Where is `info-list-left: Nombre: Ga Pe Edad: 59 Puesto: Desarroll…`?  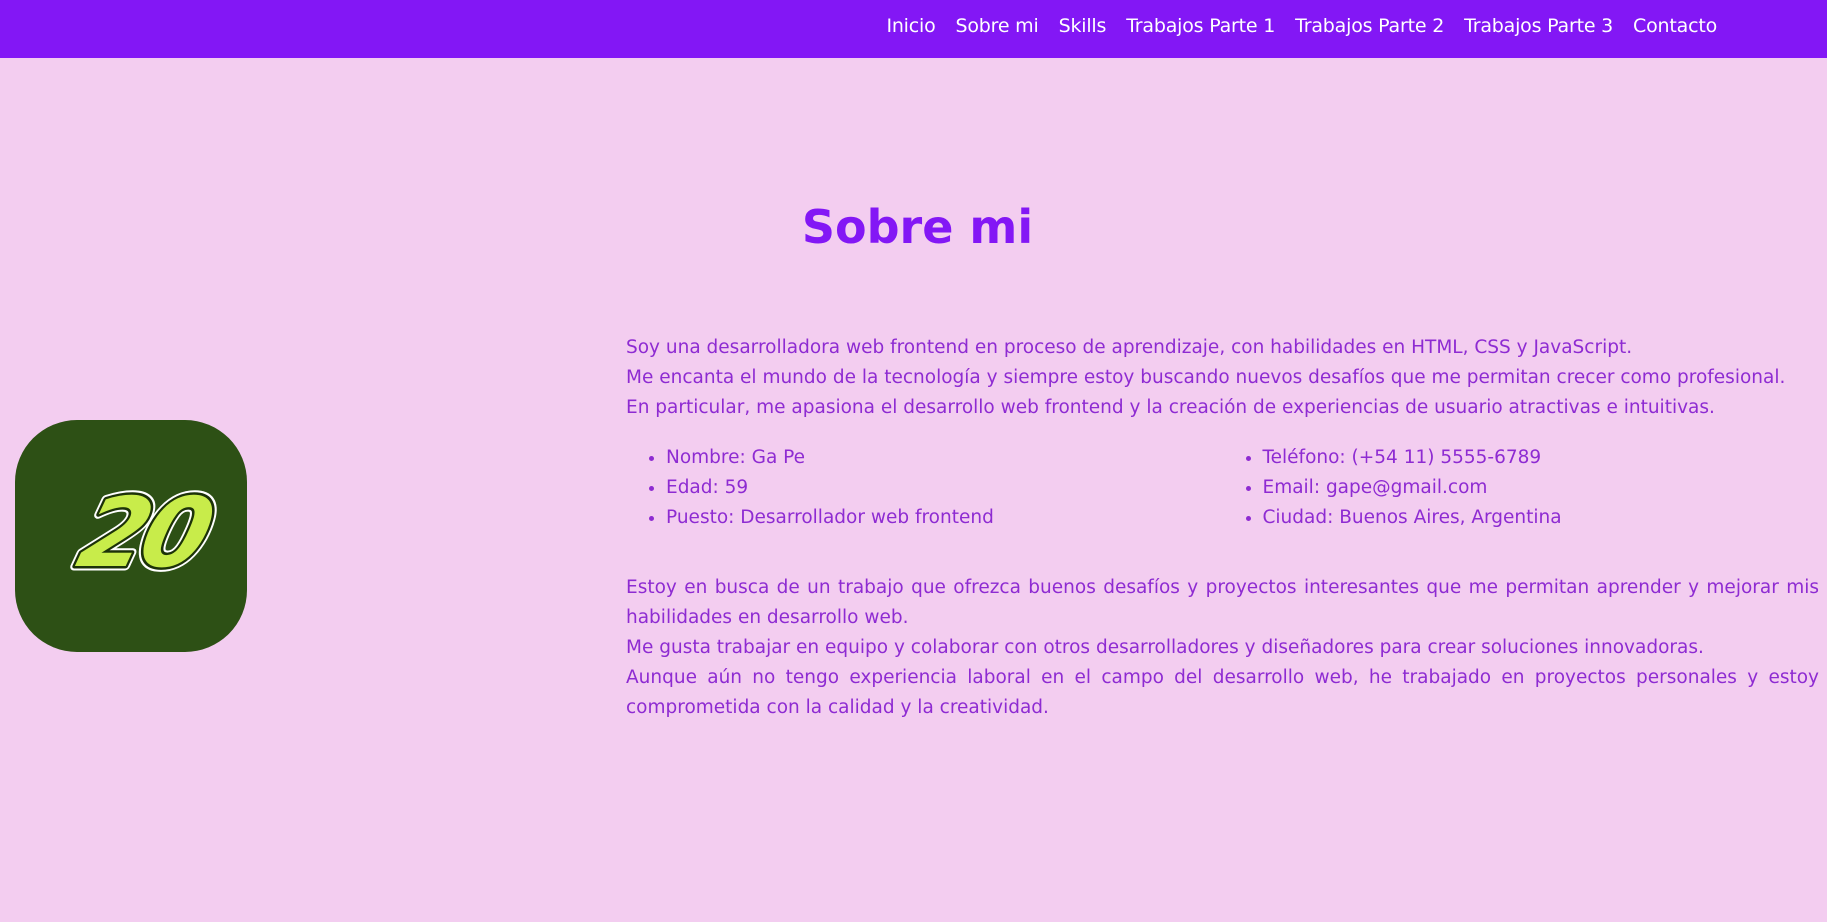 info-list-left: Nombre: Ga Pe Edad: 59 Puesto: Desarroll… is located at coordinates (924, 488).